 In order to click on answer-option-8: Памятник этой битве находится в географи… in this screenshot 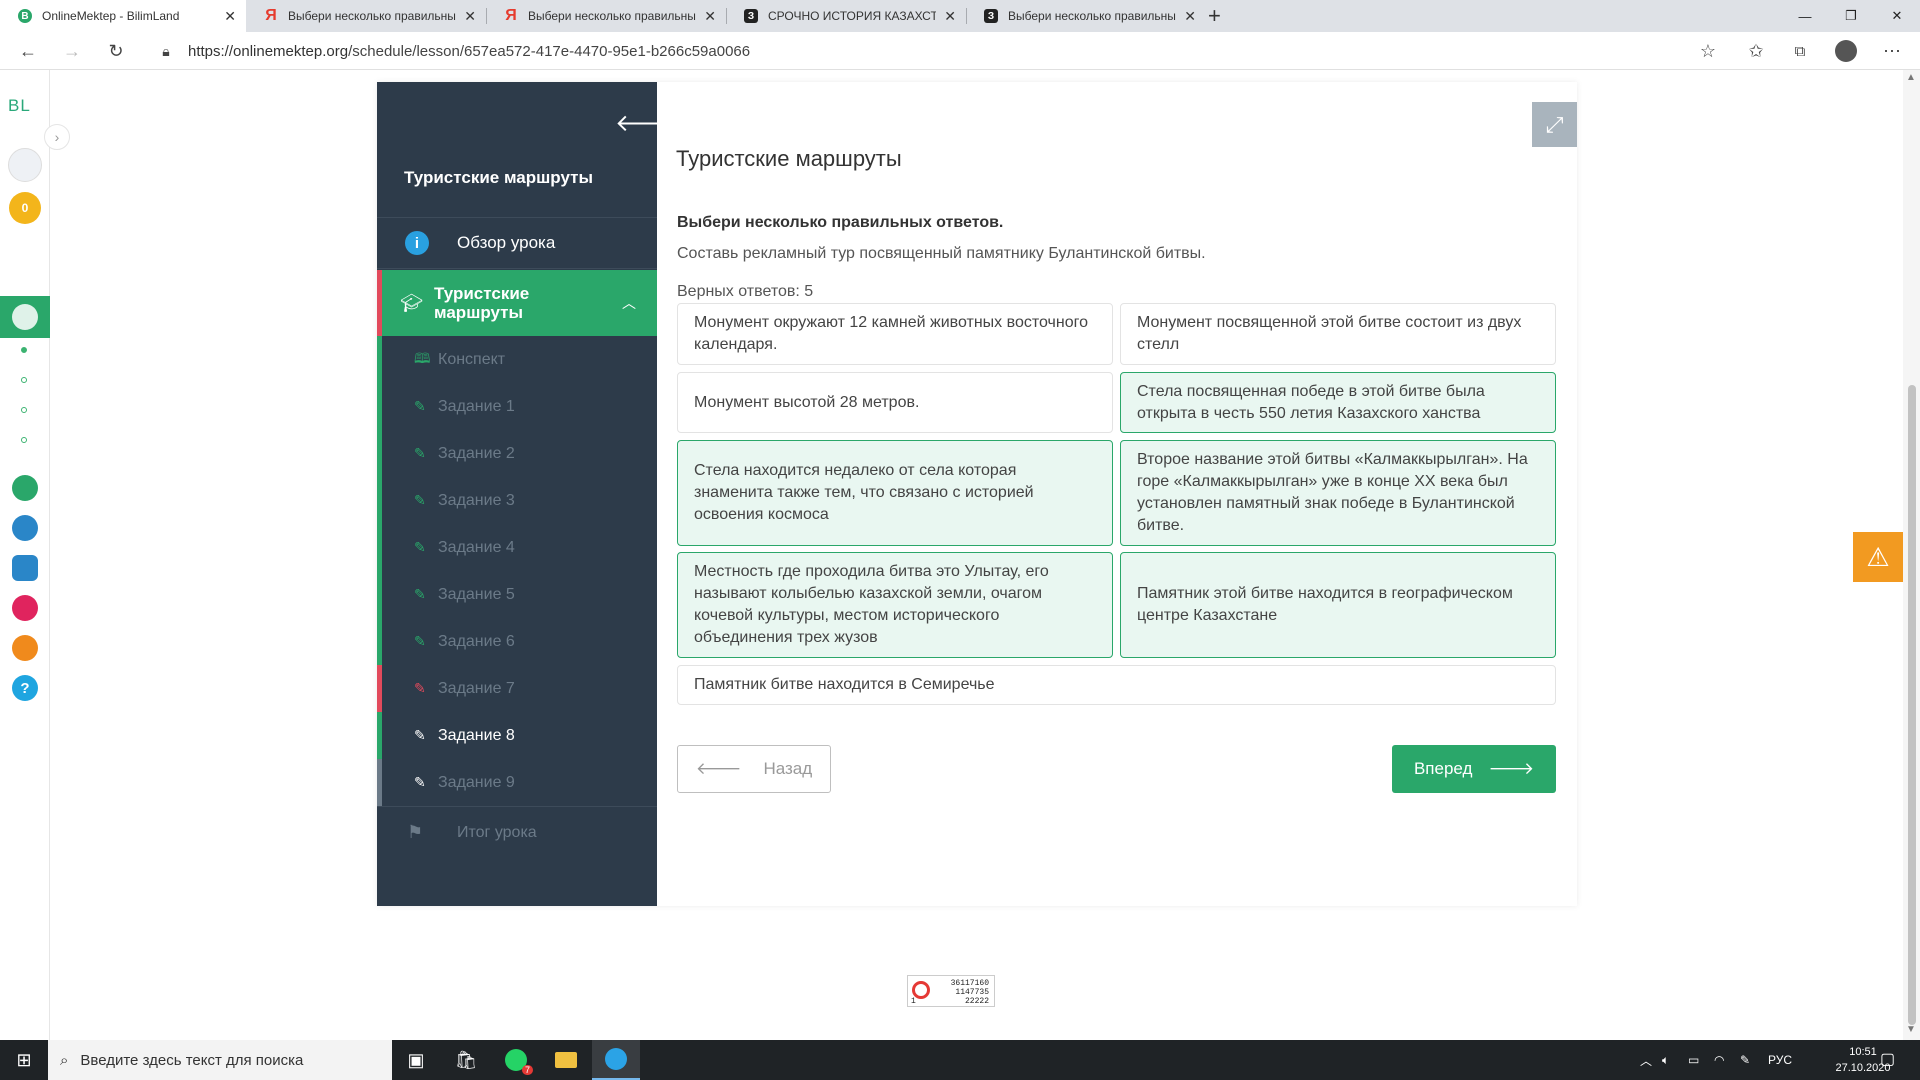, I will do `click(1338, 605)`.